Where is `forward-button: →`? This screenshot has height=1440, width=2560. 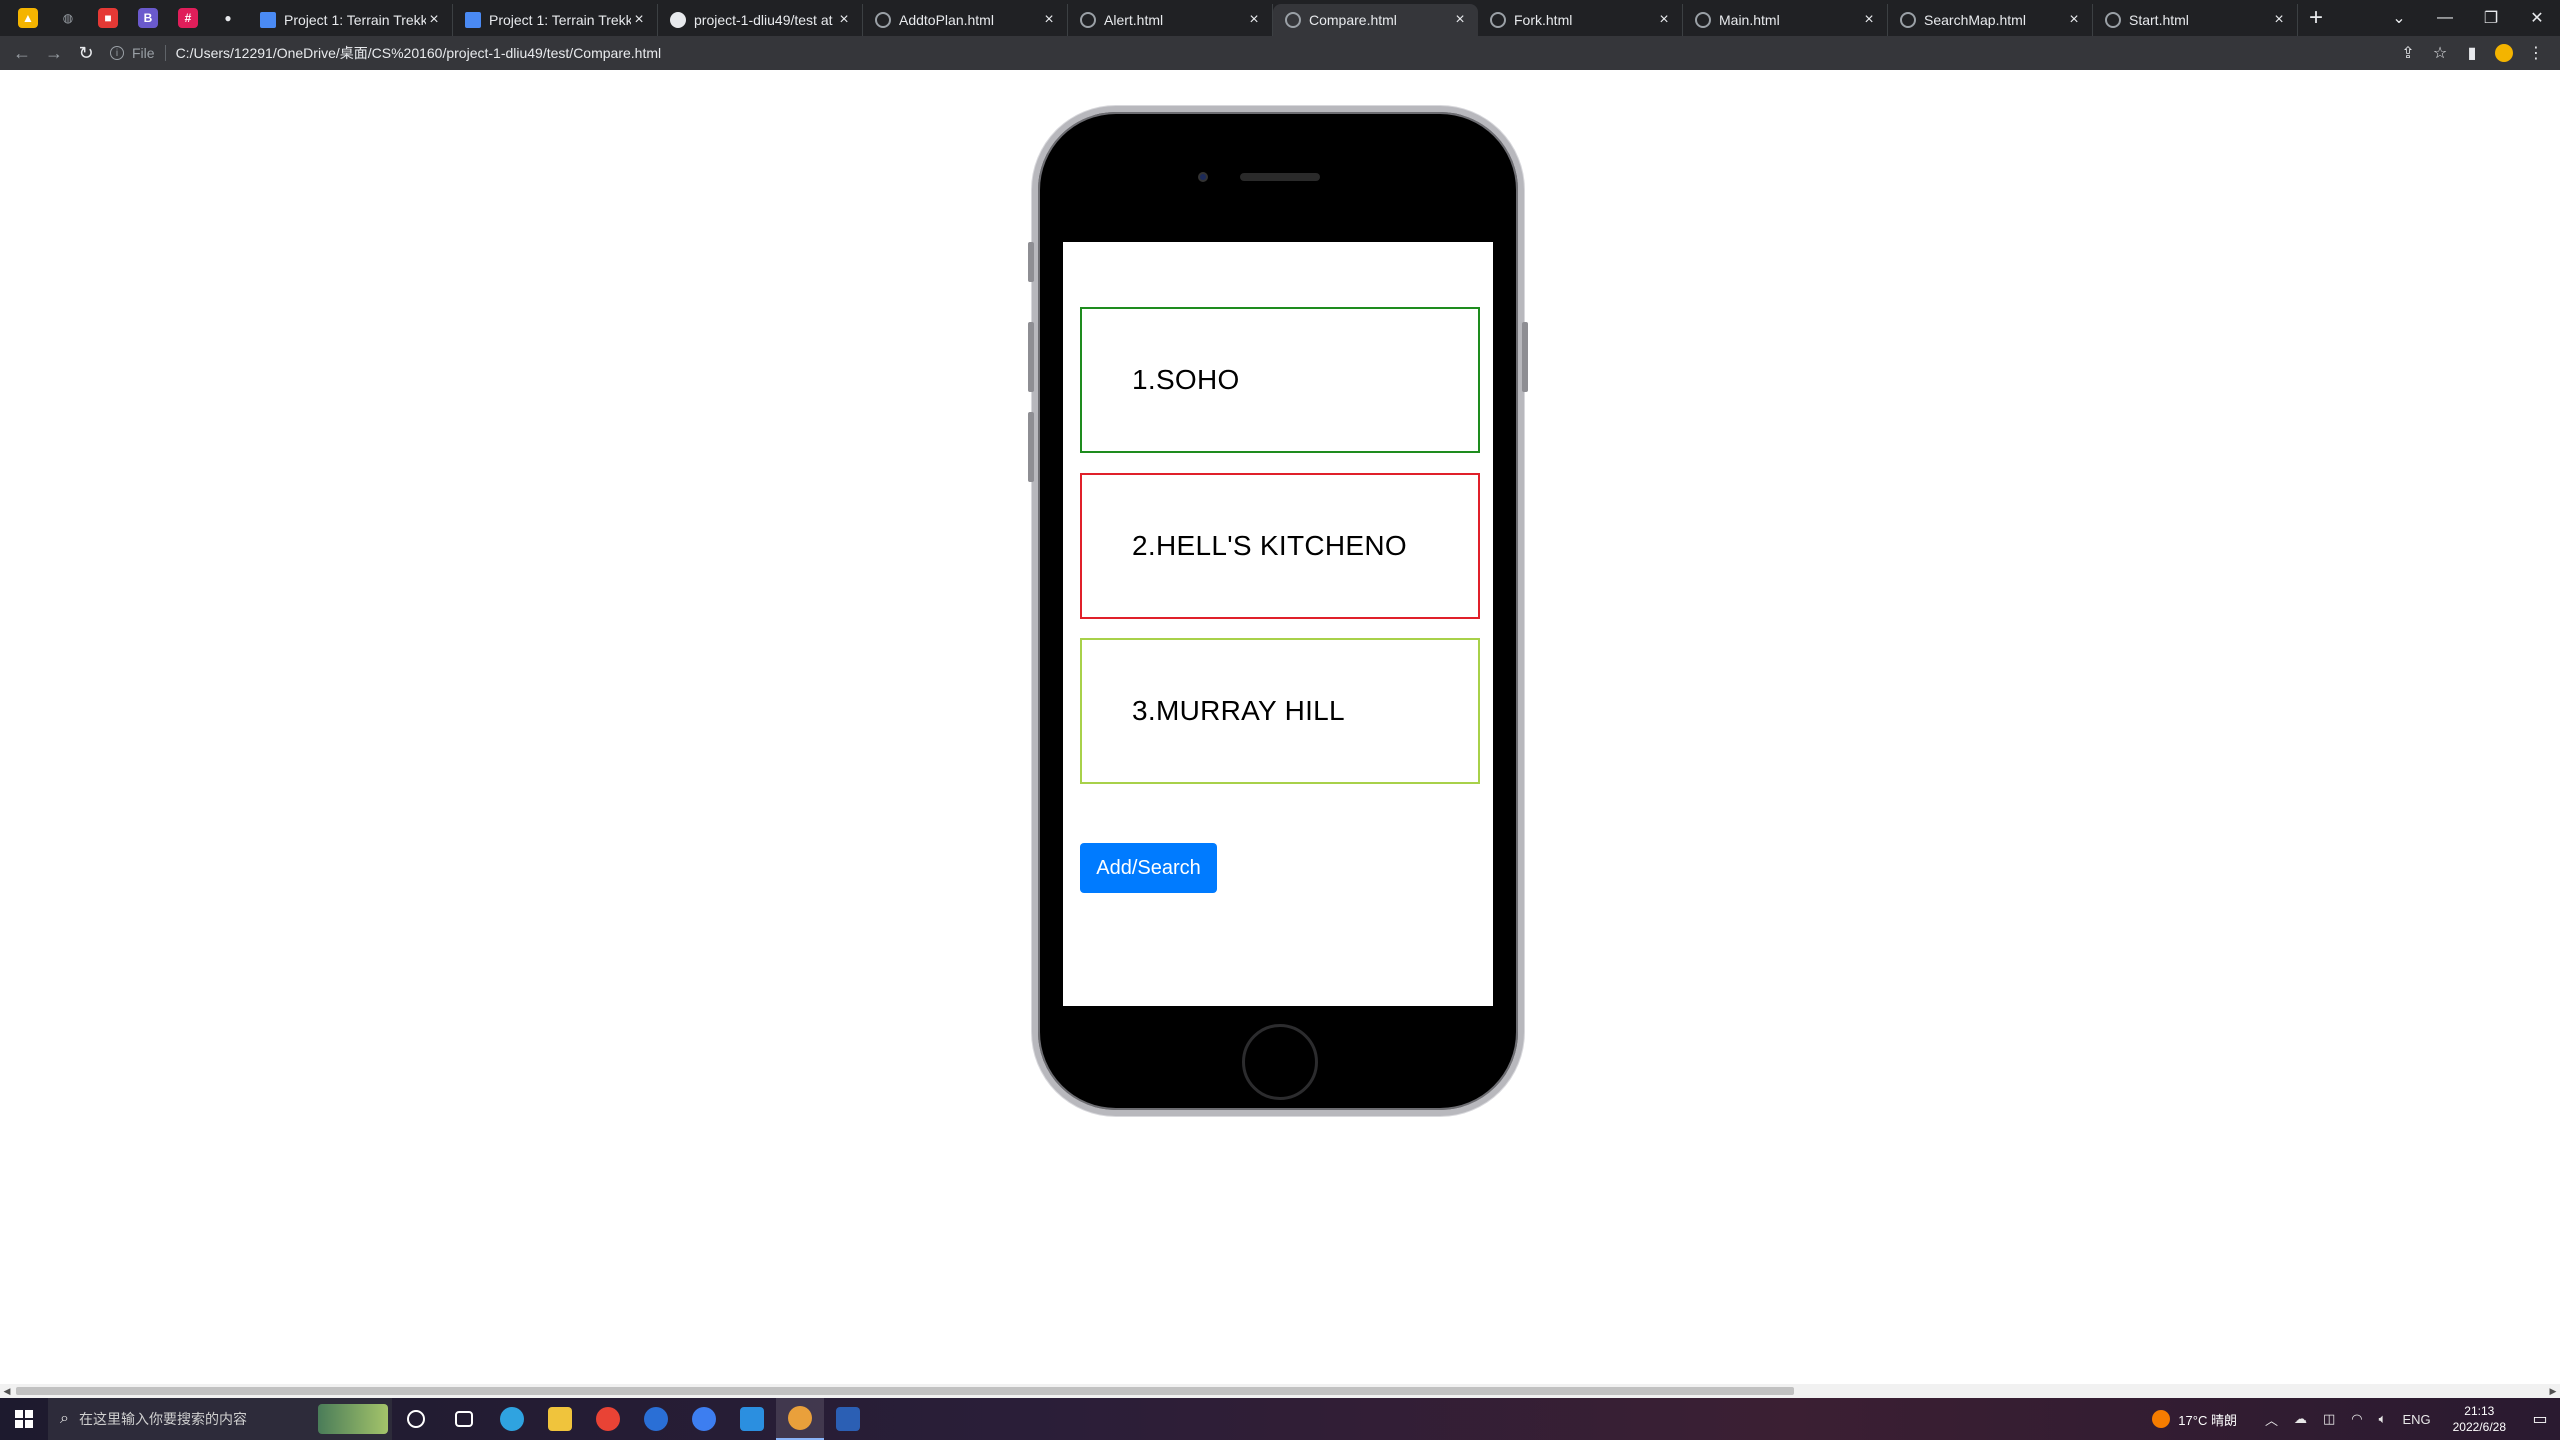
forward-button: → is located at coordinates (54, 53).